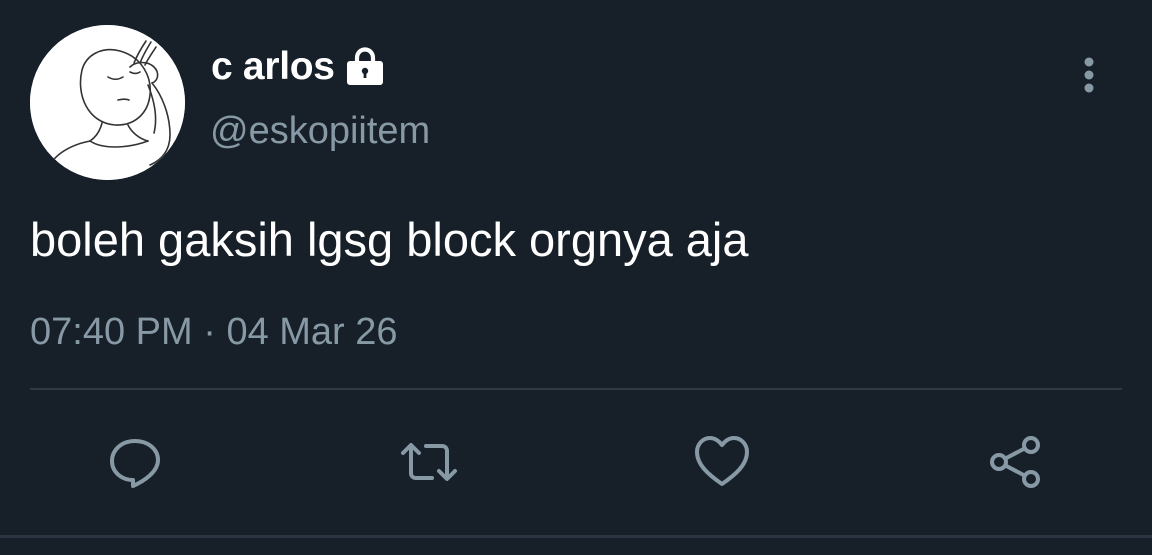  I want to click on heart-icon, so click(722, 461).